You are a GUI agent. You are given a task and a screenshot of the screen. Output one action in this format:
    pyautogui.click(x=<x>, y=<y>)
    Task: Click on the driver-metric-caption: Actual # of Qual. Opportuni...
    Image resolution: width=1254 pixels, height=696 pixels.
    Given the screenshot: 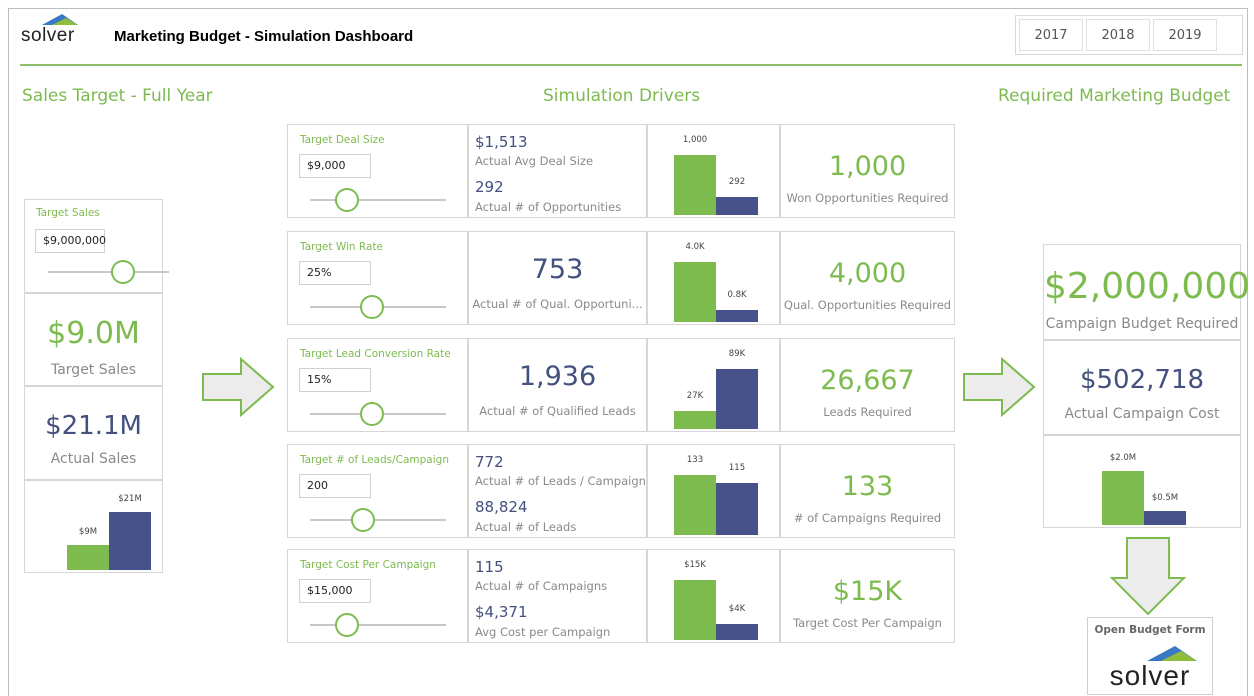 What is the action you would take?
    pyautogui.click(x=557, y=304)
    